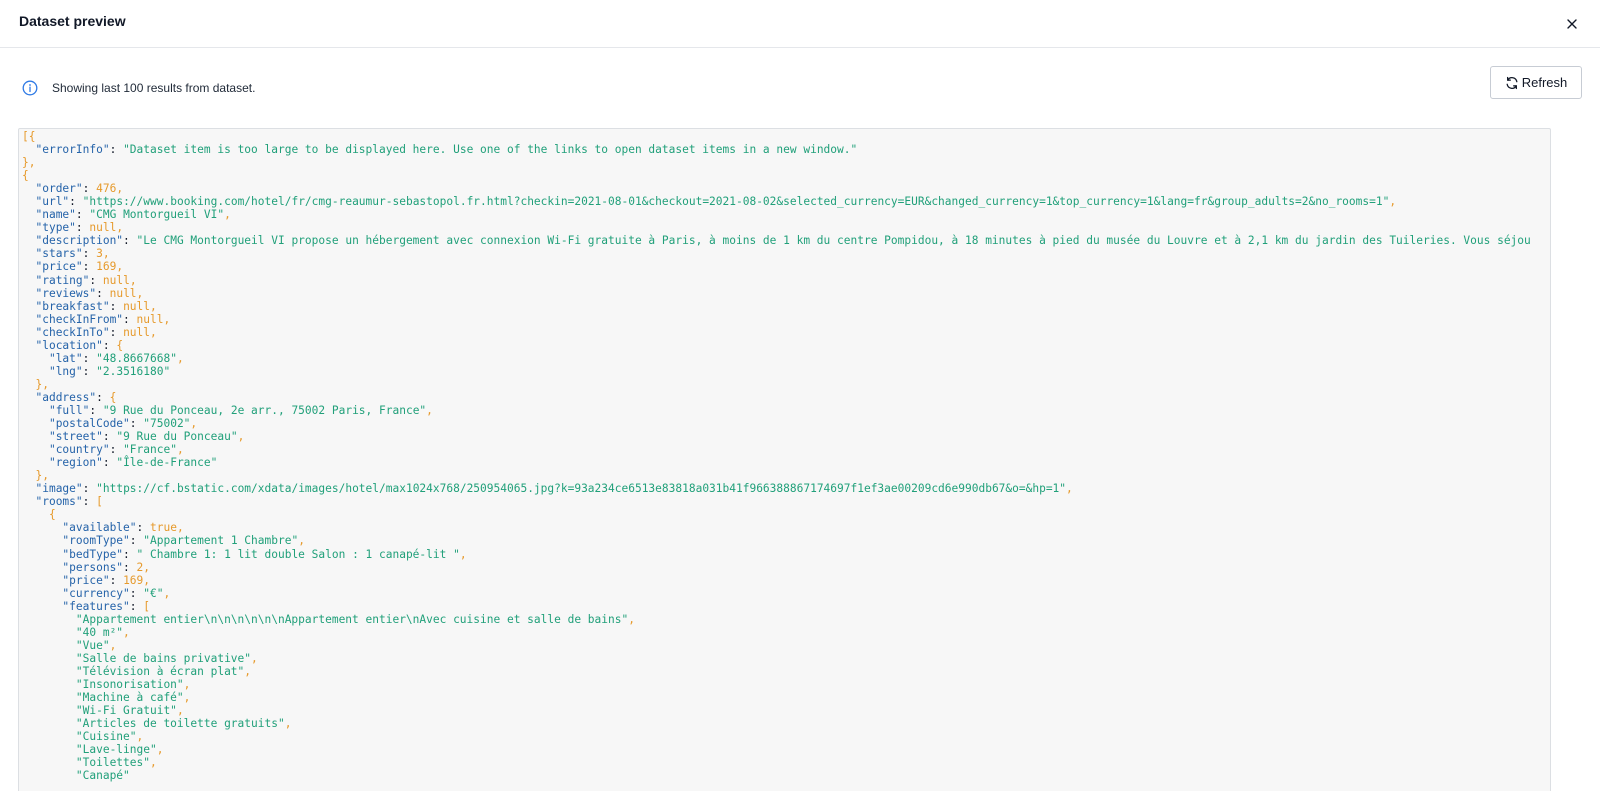 The width and height of the screenshot is (1600, 791). Describe the element at coordinates (72, 150) in the screenshot. I see `code-token: "errorInfo"` at that location.